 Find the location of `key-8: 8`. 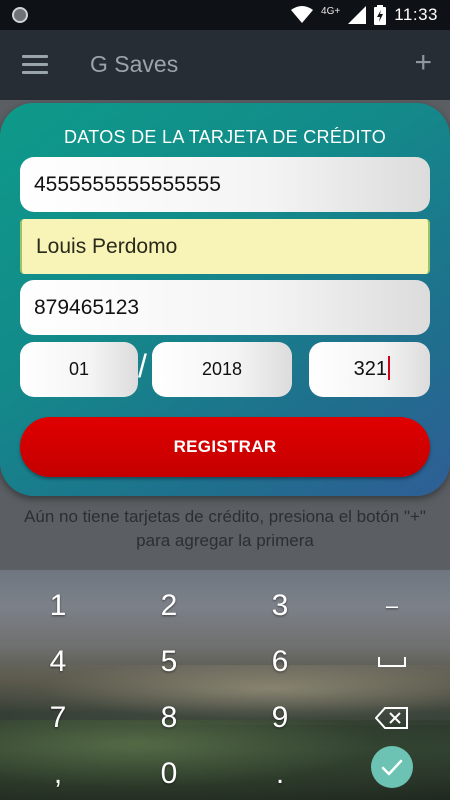

key-8: 8 is located at coordinates (169, 718).